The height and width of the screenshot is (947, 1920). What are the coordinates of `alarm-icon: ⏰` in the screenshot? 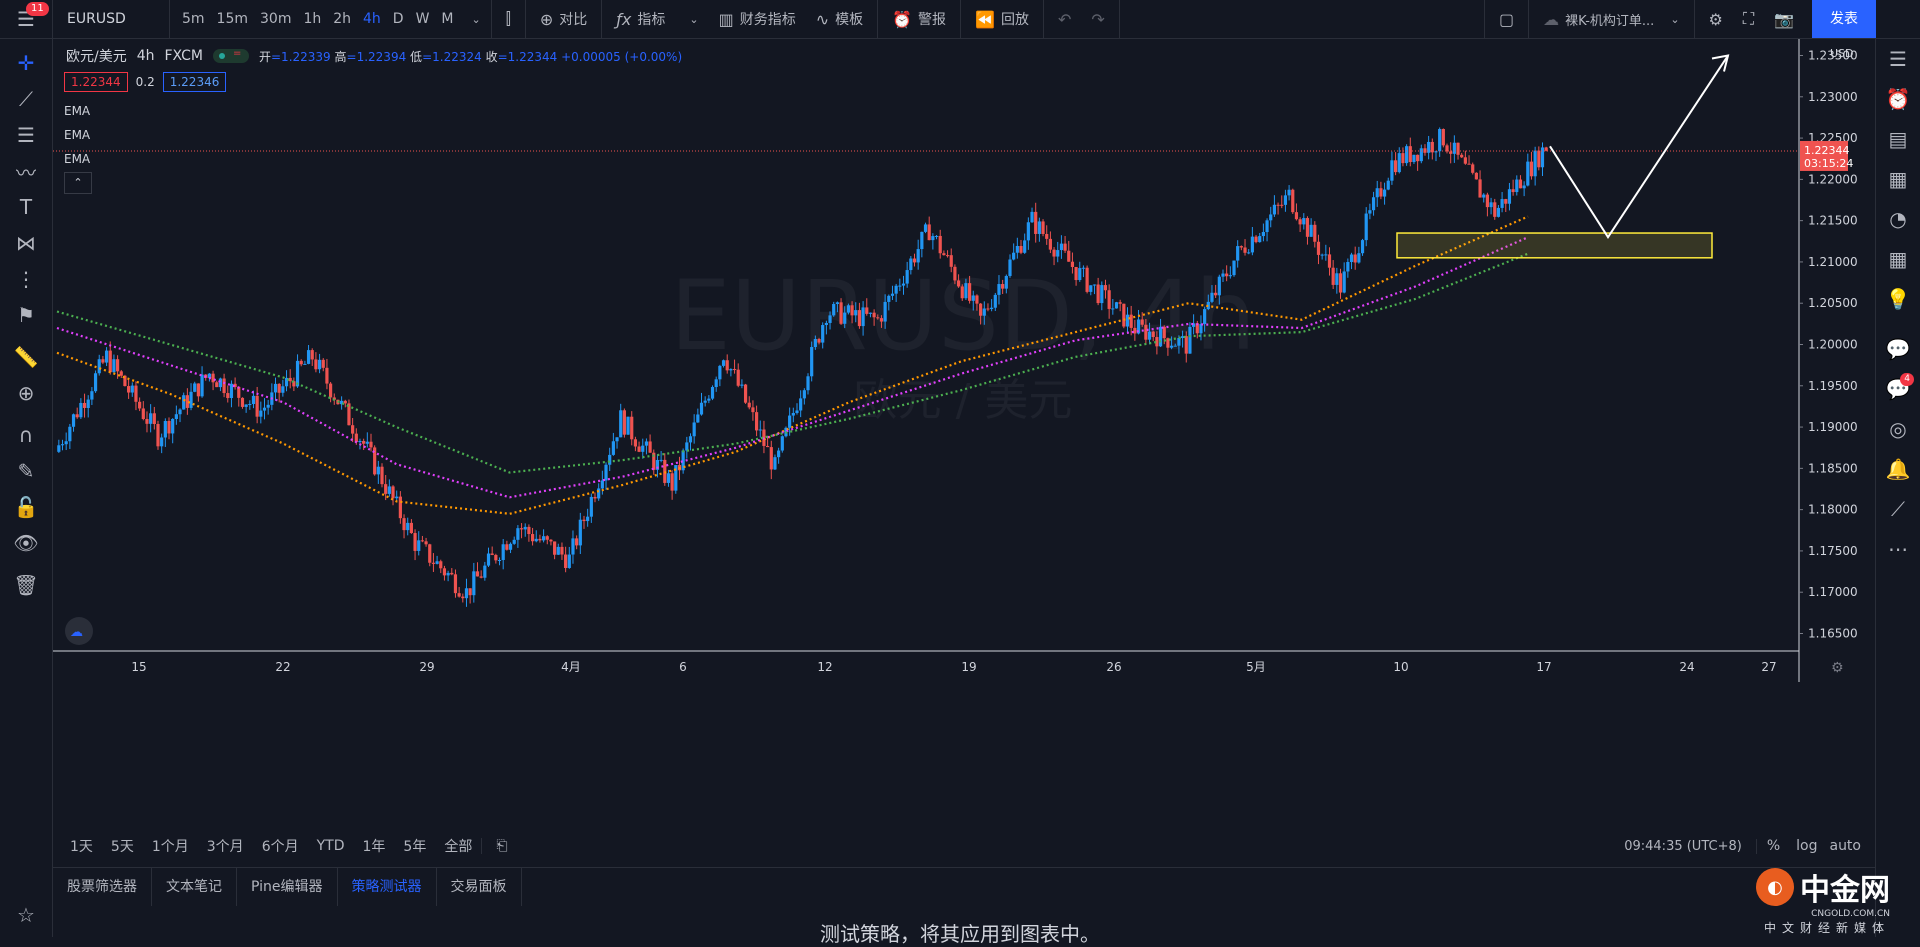 It's located at (1898, 99).